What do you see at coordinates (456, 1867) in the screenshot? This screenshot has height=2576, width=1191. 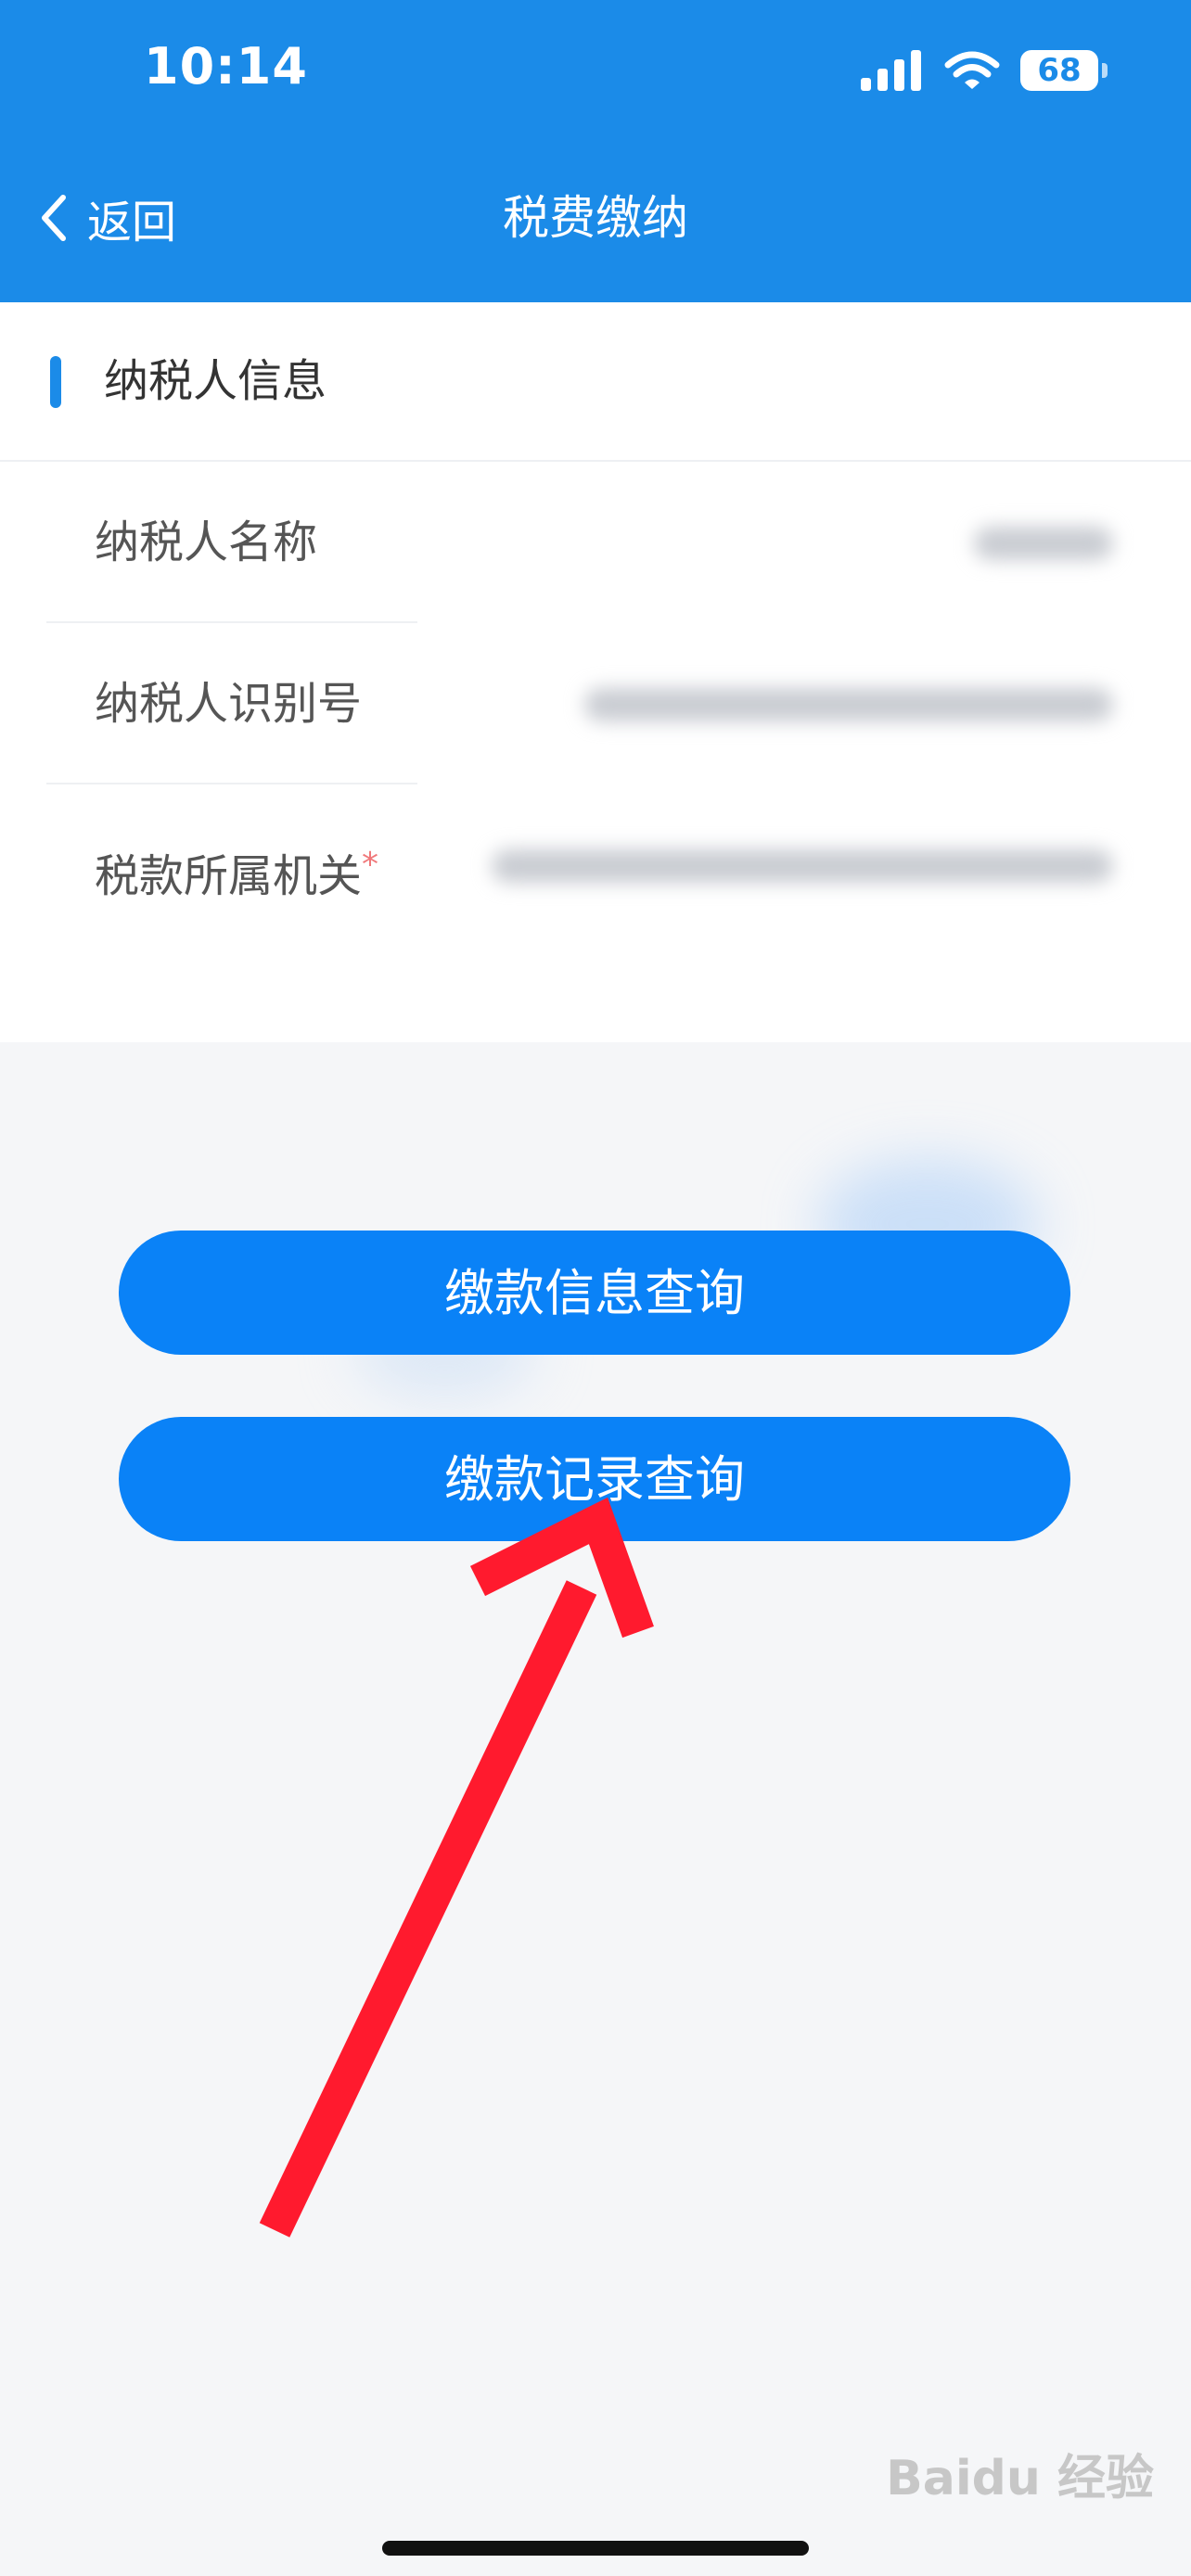 I see `annotation-arrow` at bounding box center [456, 1867].